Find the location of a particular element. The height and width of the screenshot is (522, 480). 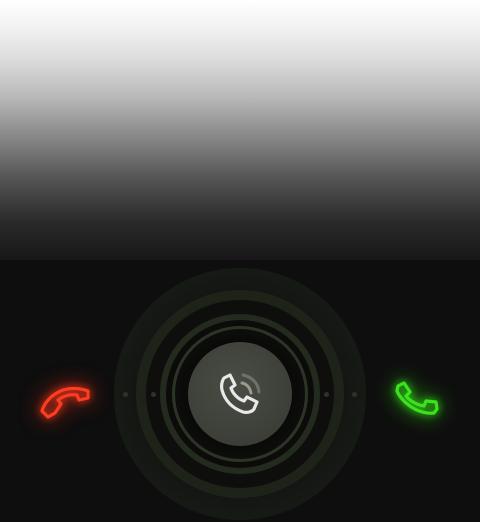

phone-ringing-icon is located at coordinates (240, 393).